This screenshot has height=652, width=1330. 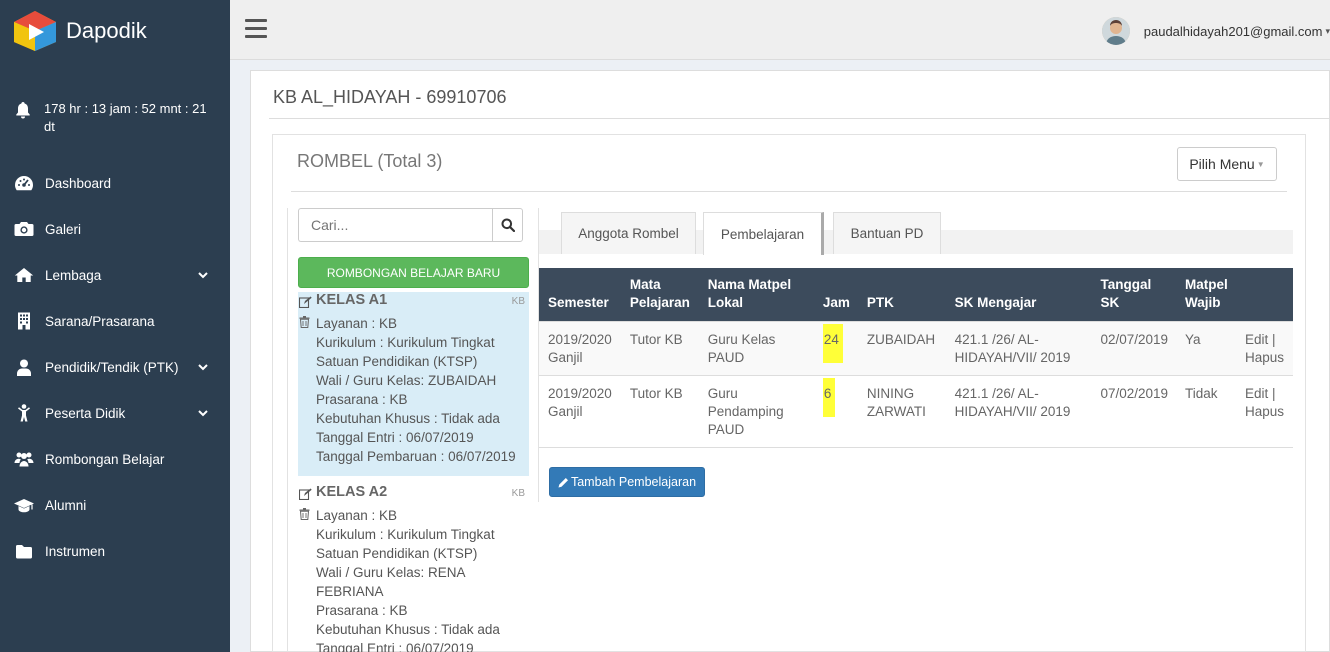 I want to click on brand-name: Dapodik, so click(x=106, y=30).